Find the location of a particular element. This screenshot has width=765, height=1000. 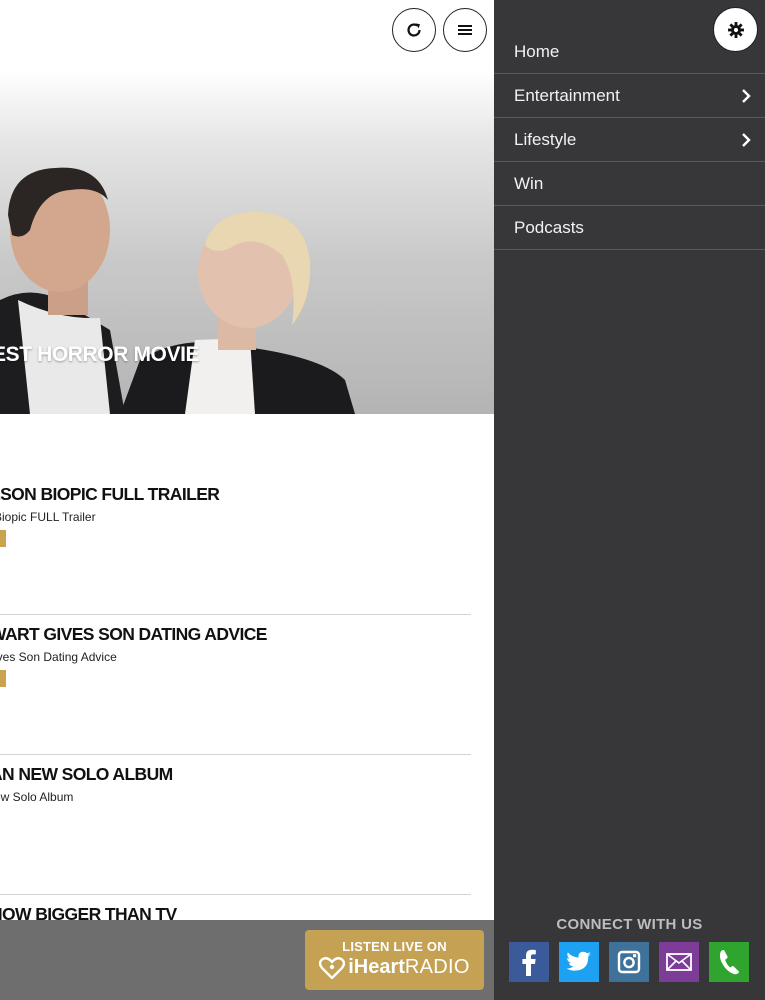

nav-label: Win is located at coordinates (529, 183).